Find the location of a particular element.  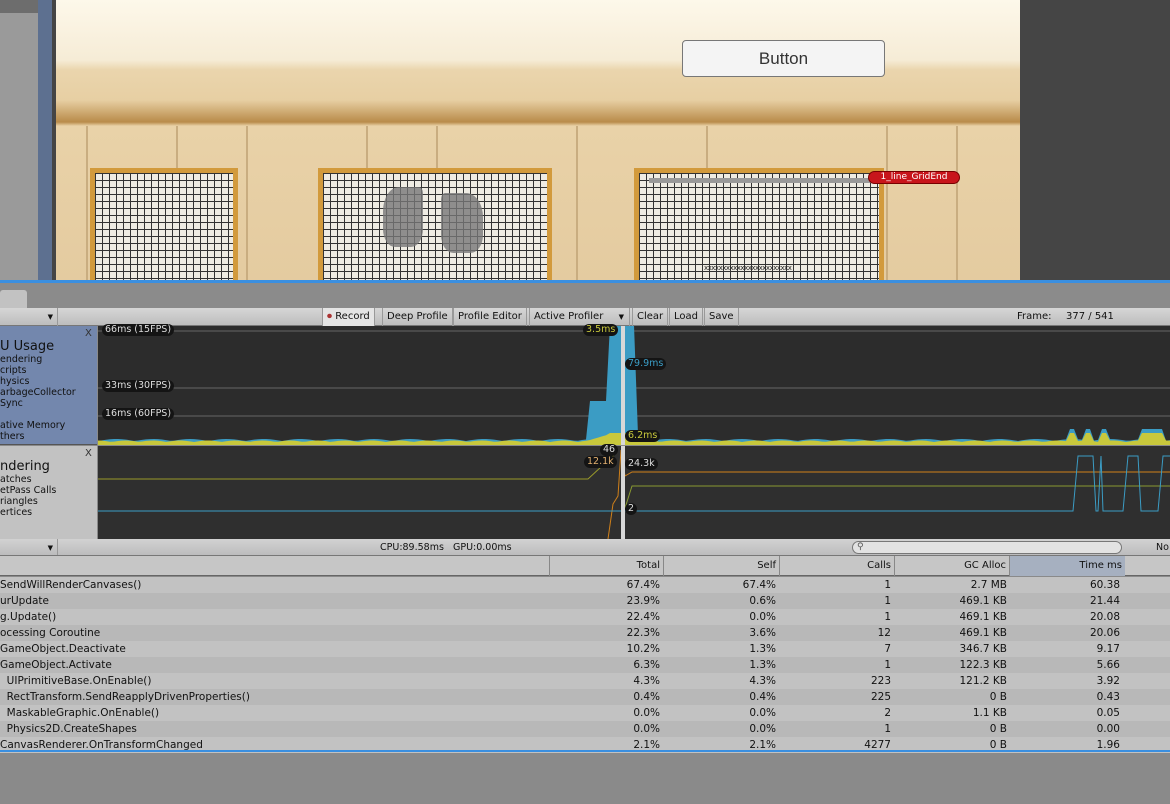

cell-self: 67.4% is located at coordinates (759, 585).